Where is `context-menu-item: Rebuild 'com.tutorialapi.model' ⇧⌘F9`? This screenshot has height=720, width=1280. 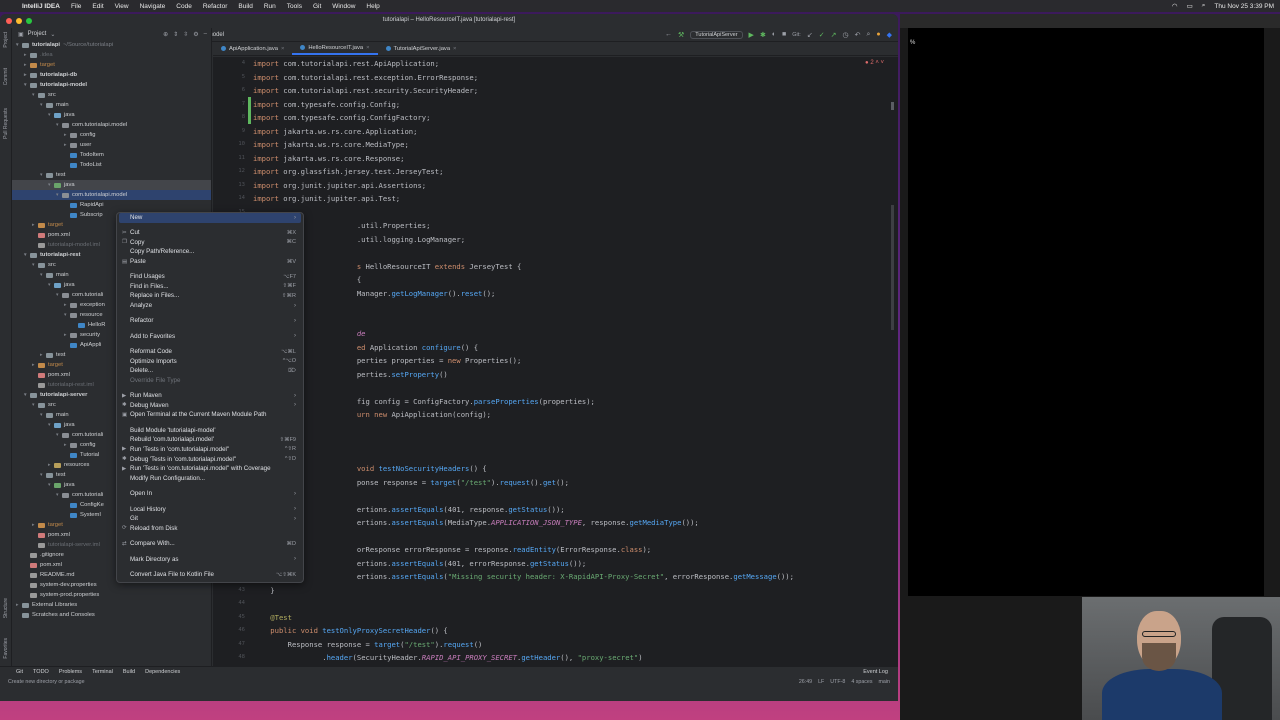 context-menu-item: Rebuild 'com.tutorialapi.model' ⇧⌘F9 is located at coordinates (210, 440).